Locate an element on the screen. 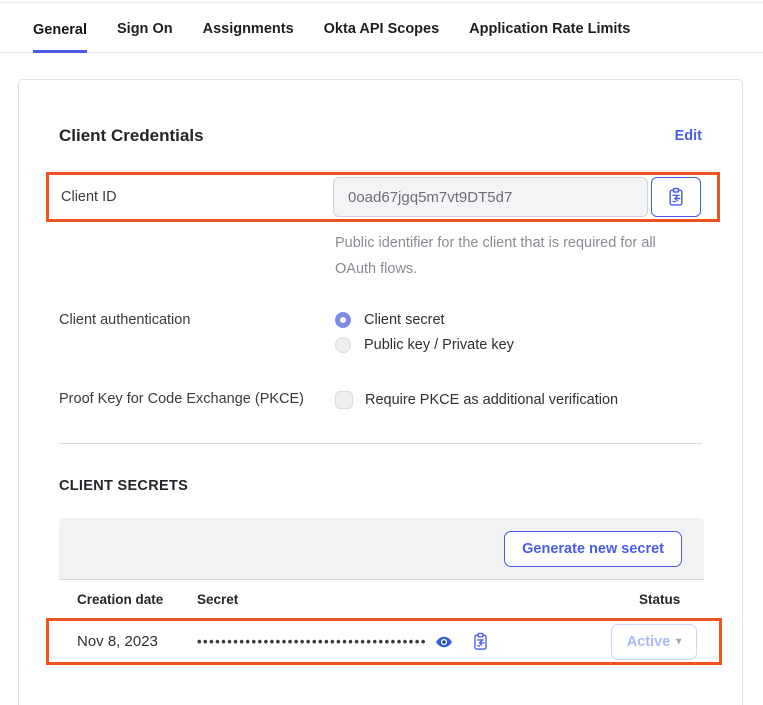 The height and width of the screenshot is (705, 763). column-header-secret: Secret is located at coordinates (218, 599).